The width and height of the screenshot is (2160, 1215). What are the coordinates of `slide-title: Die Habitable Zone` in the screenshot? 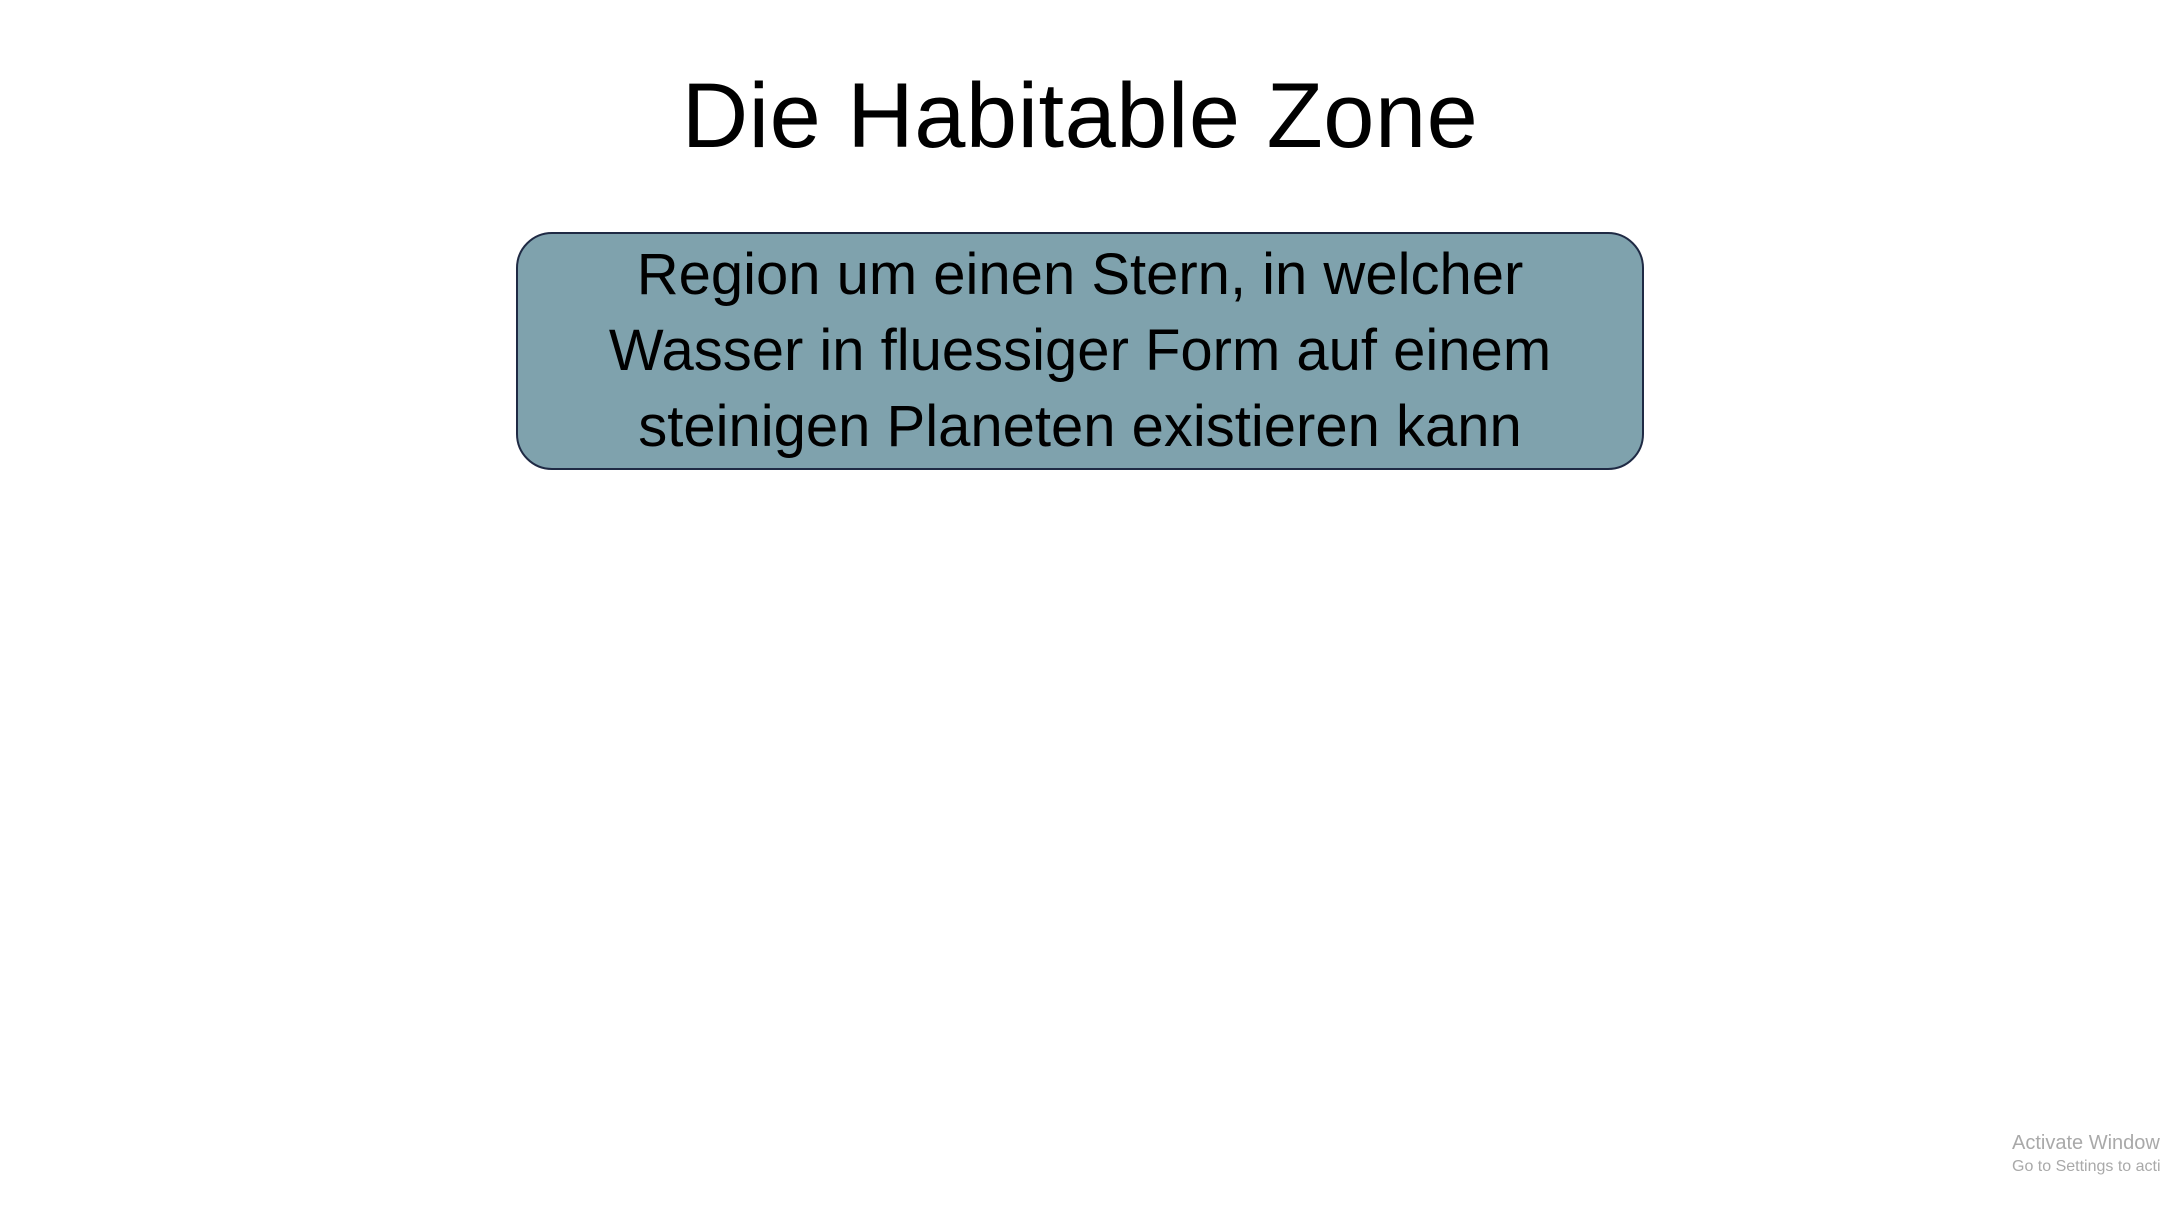 It's located at (1080, 116).